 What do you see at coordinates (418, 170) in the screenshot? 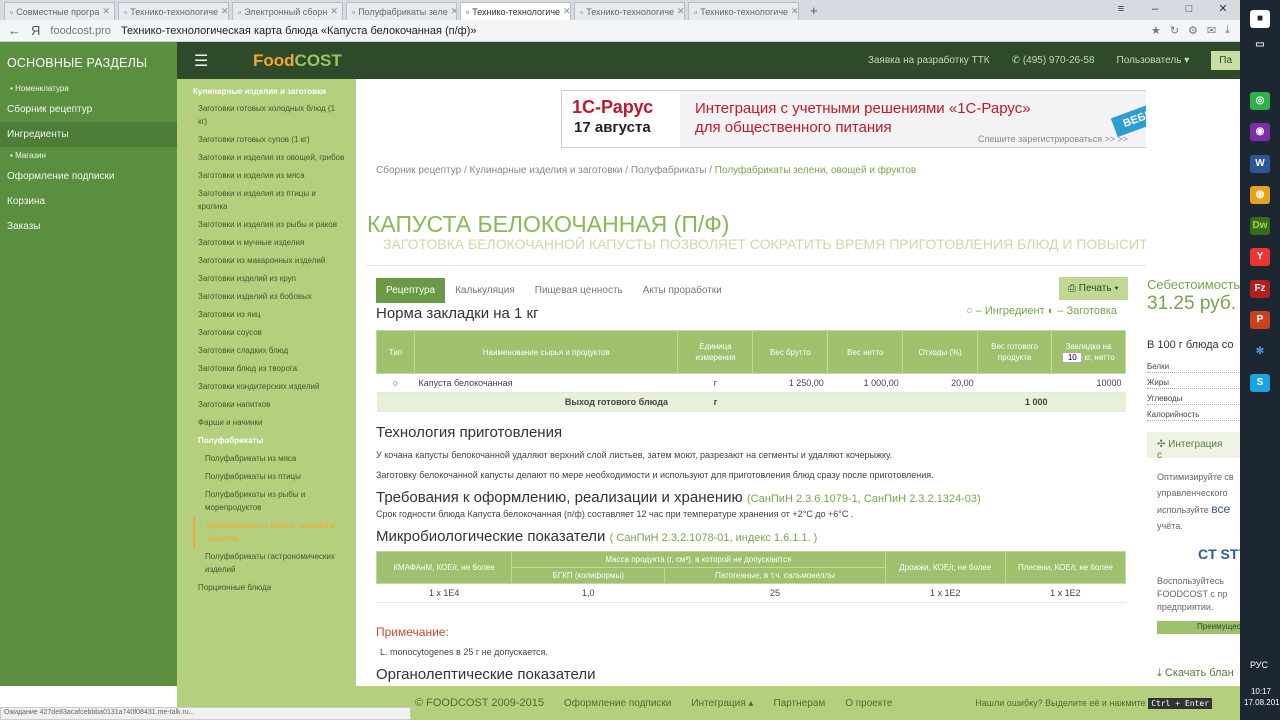
I see `breadcrumb-item: Сборник рецептур` at bounding box center [418, 170].